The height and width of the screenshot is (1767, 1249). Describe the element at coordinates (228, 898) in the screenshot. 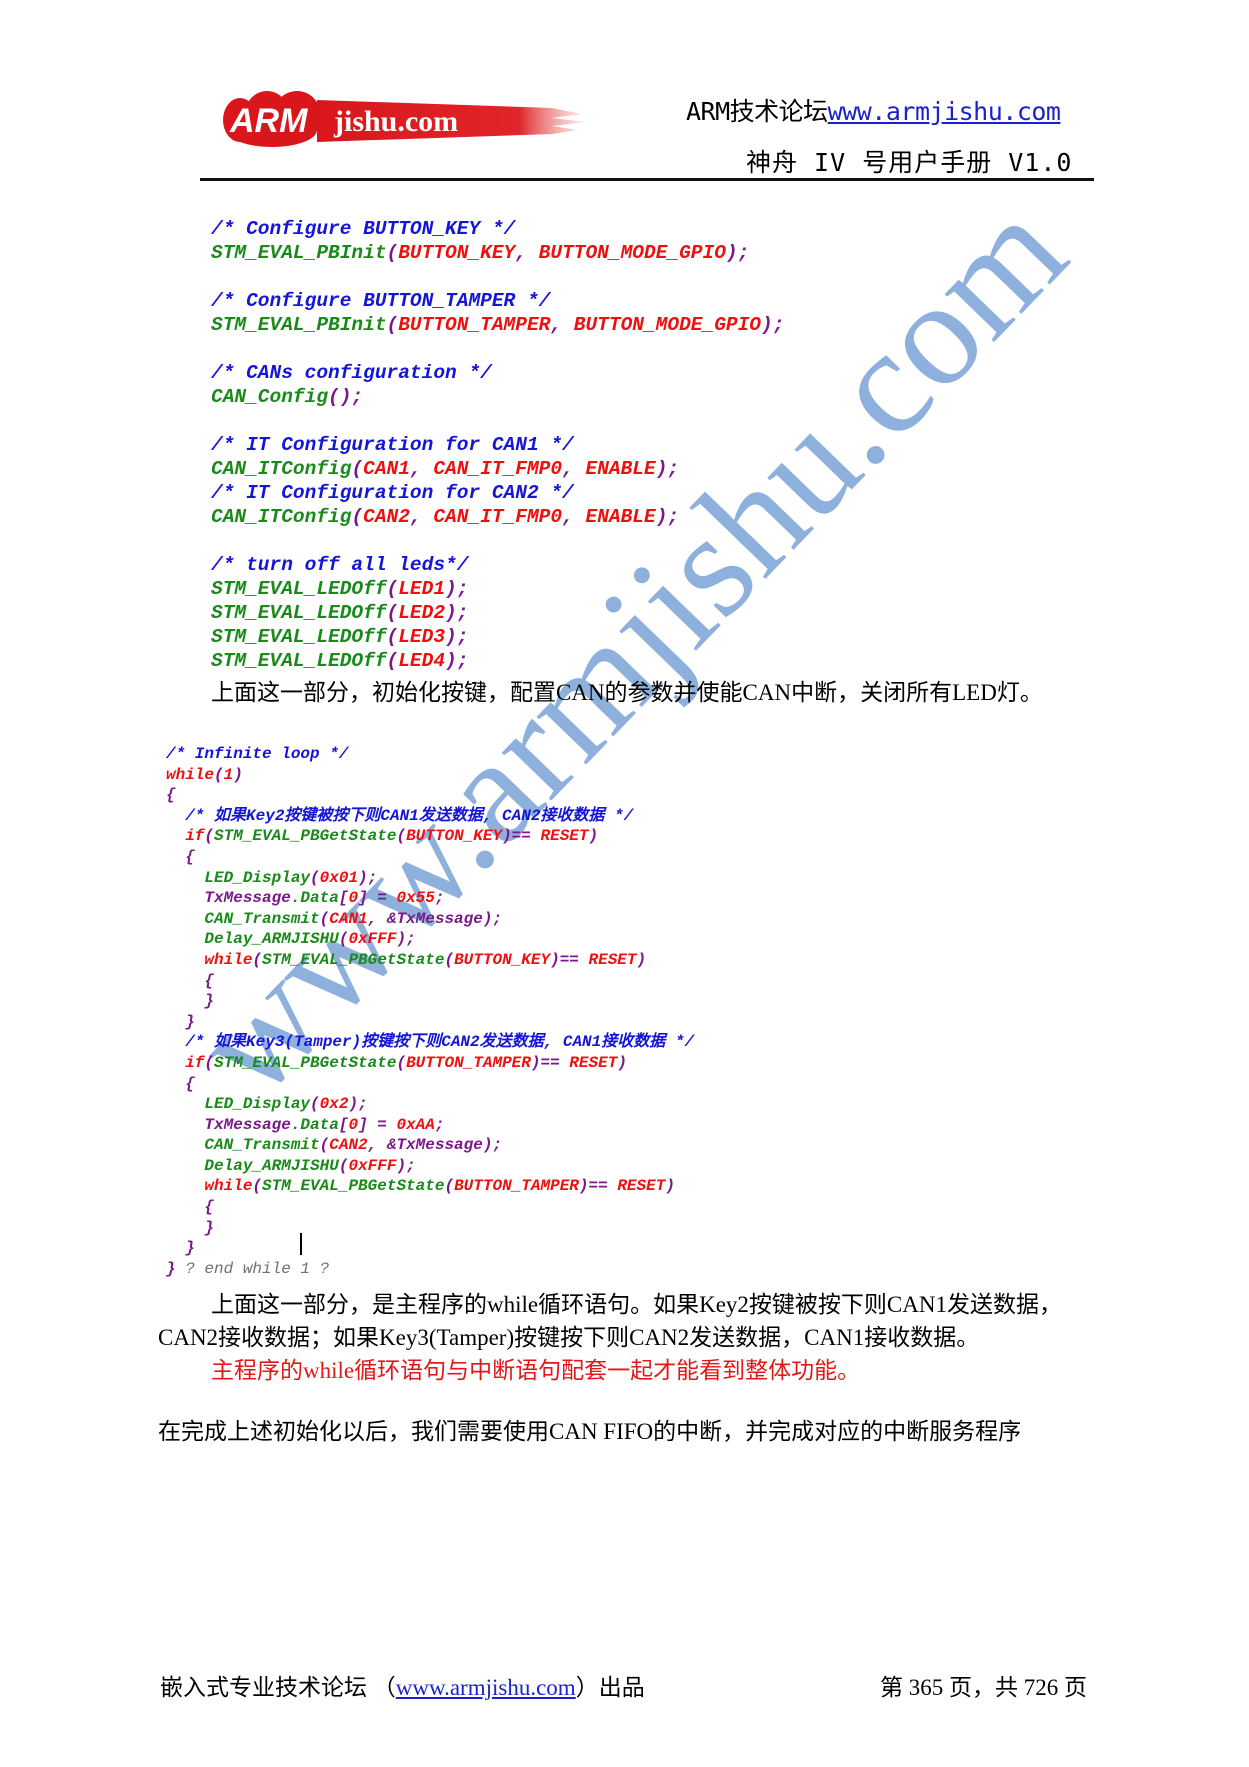

I see `code-token: TxMessage` at that location.